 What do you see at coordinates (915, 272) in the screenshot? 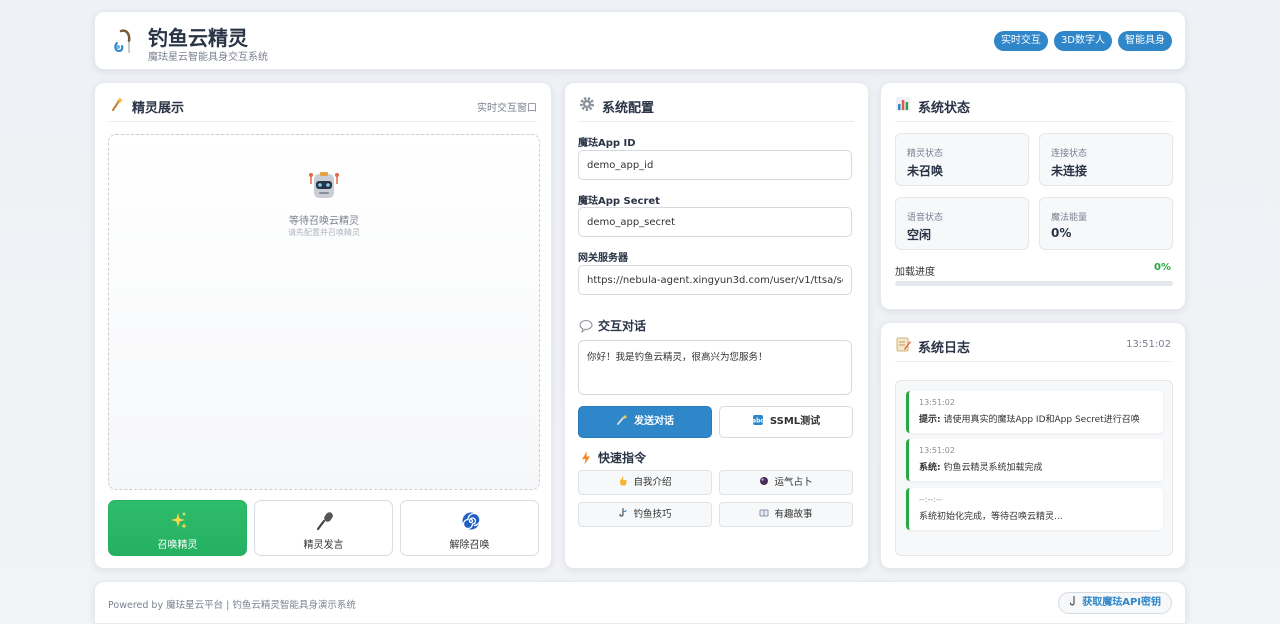
I see `progress-label: 加载进度` at bounding box center [915, 272].